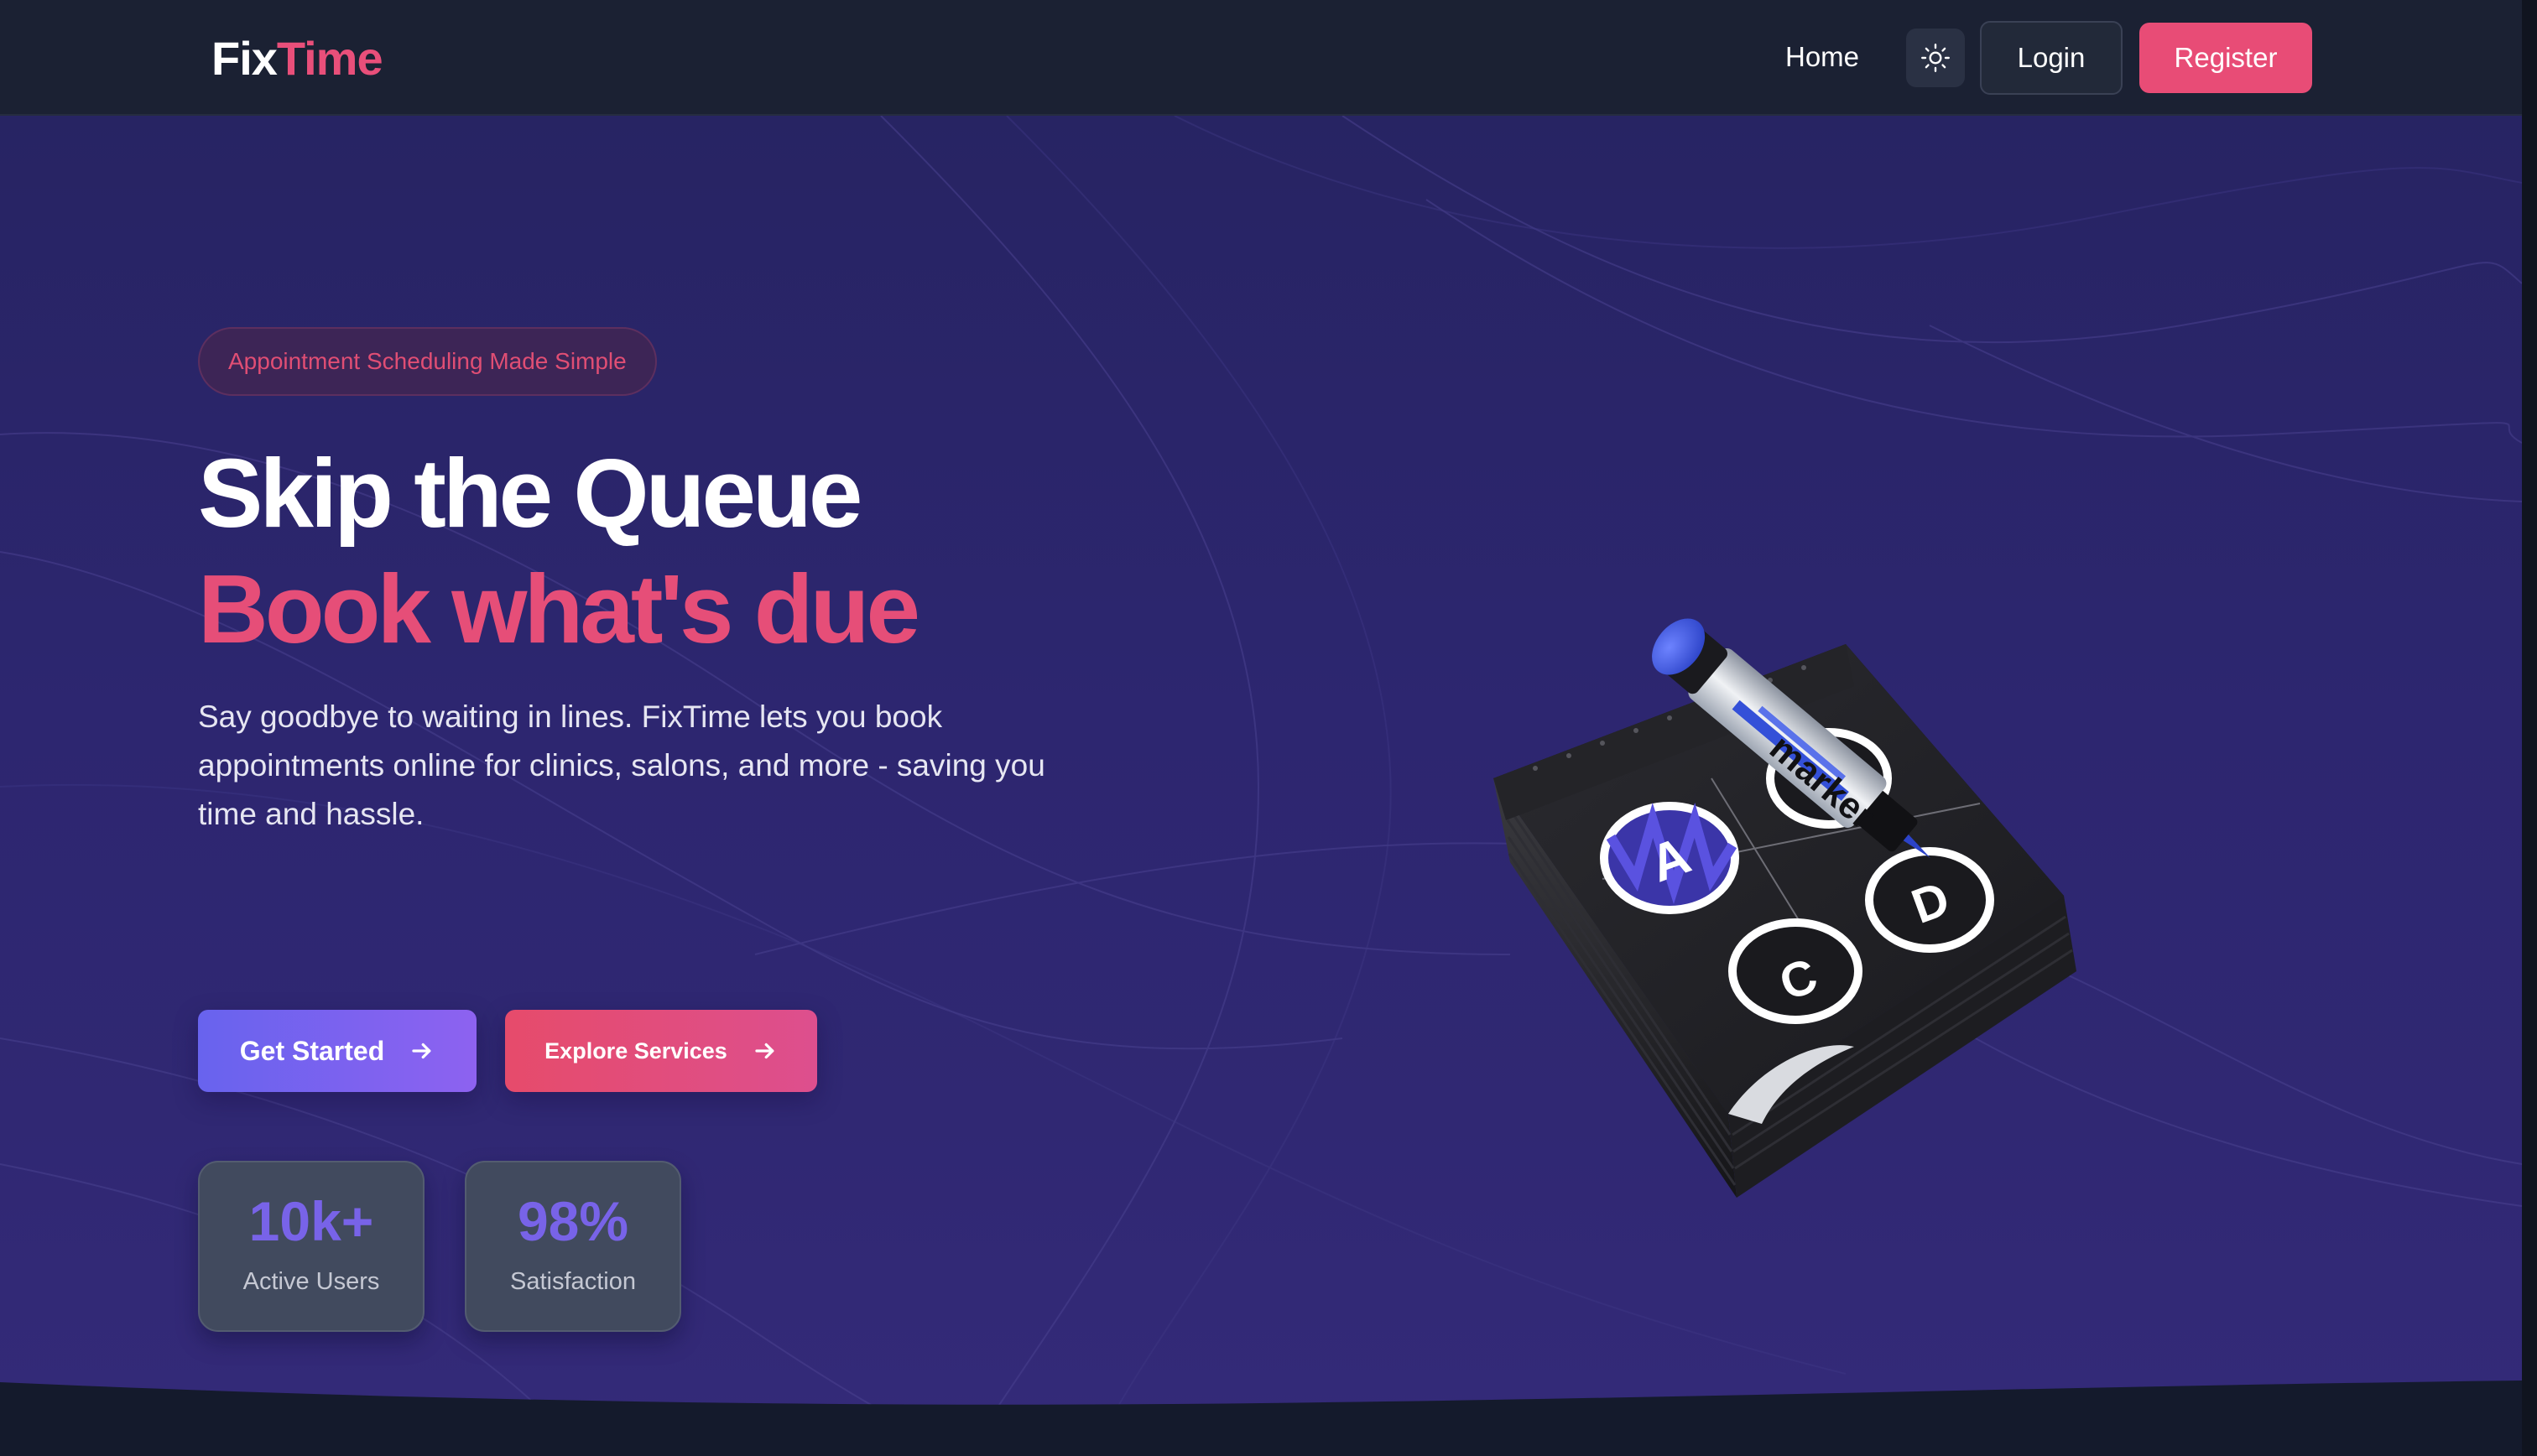 Image resolution: width=2537 pixels, height=1456 pixels. I want to click on explore-services-button: Explore Services, so click(661, 1051).